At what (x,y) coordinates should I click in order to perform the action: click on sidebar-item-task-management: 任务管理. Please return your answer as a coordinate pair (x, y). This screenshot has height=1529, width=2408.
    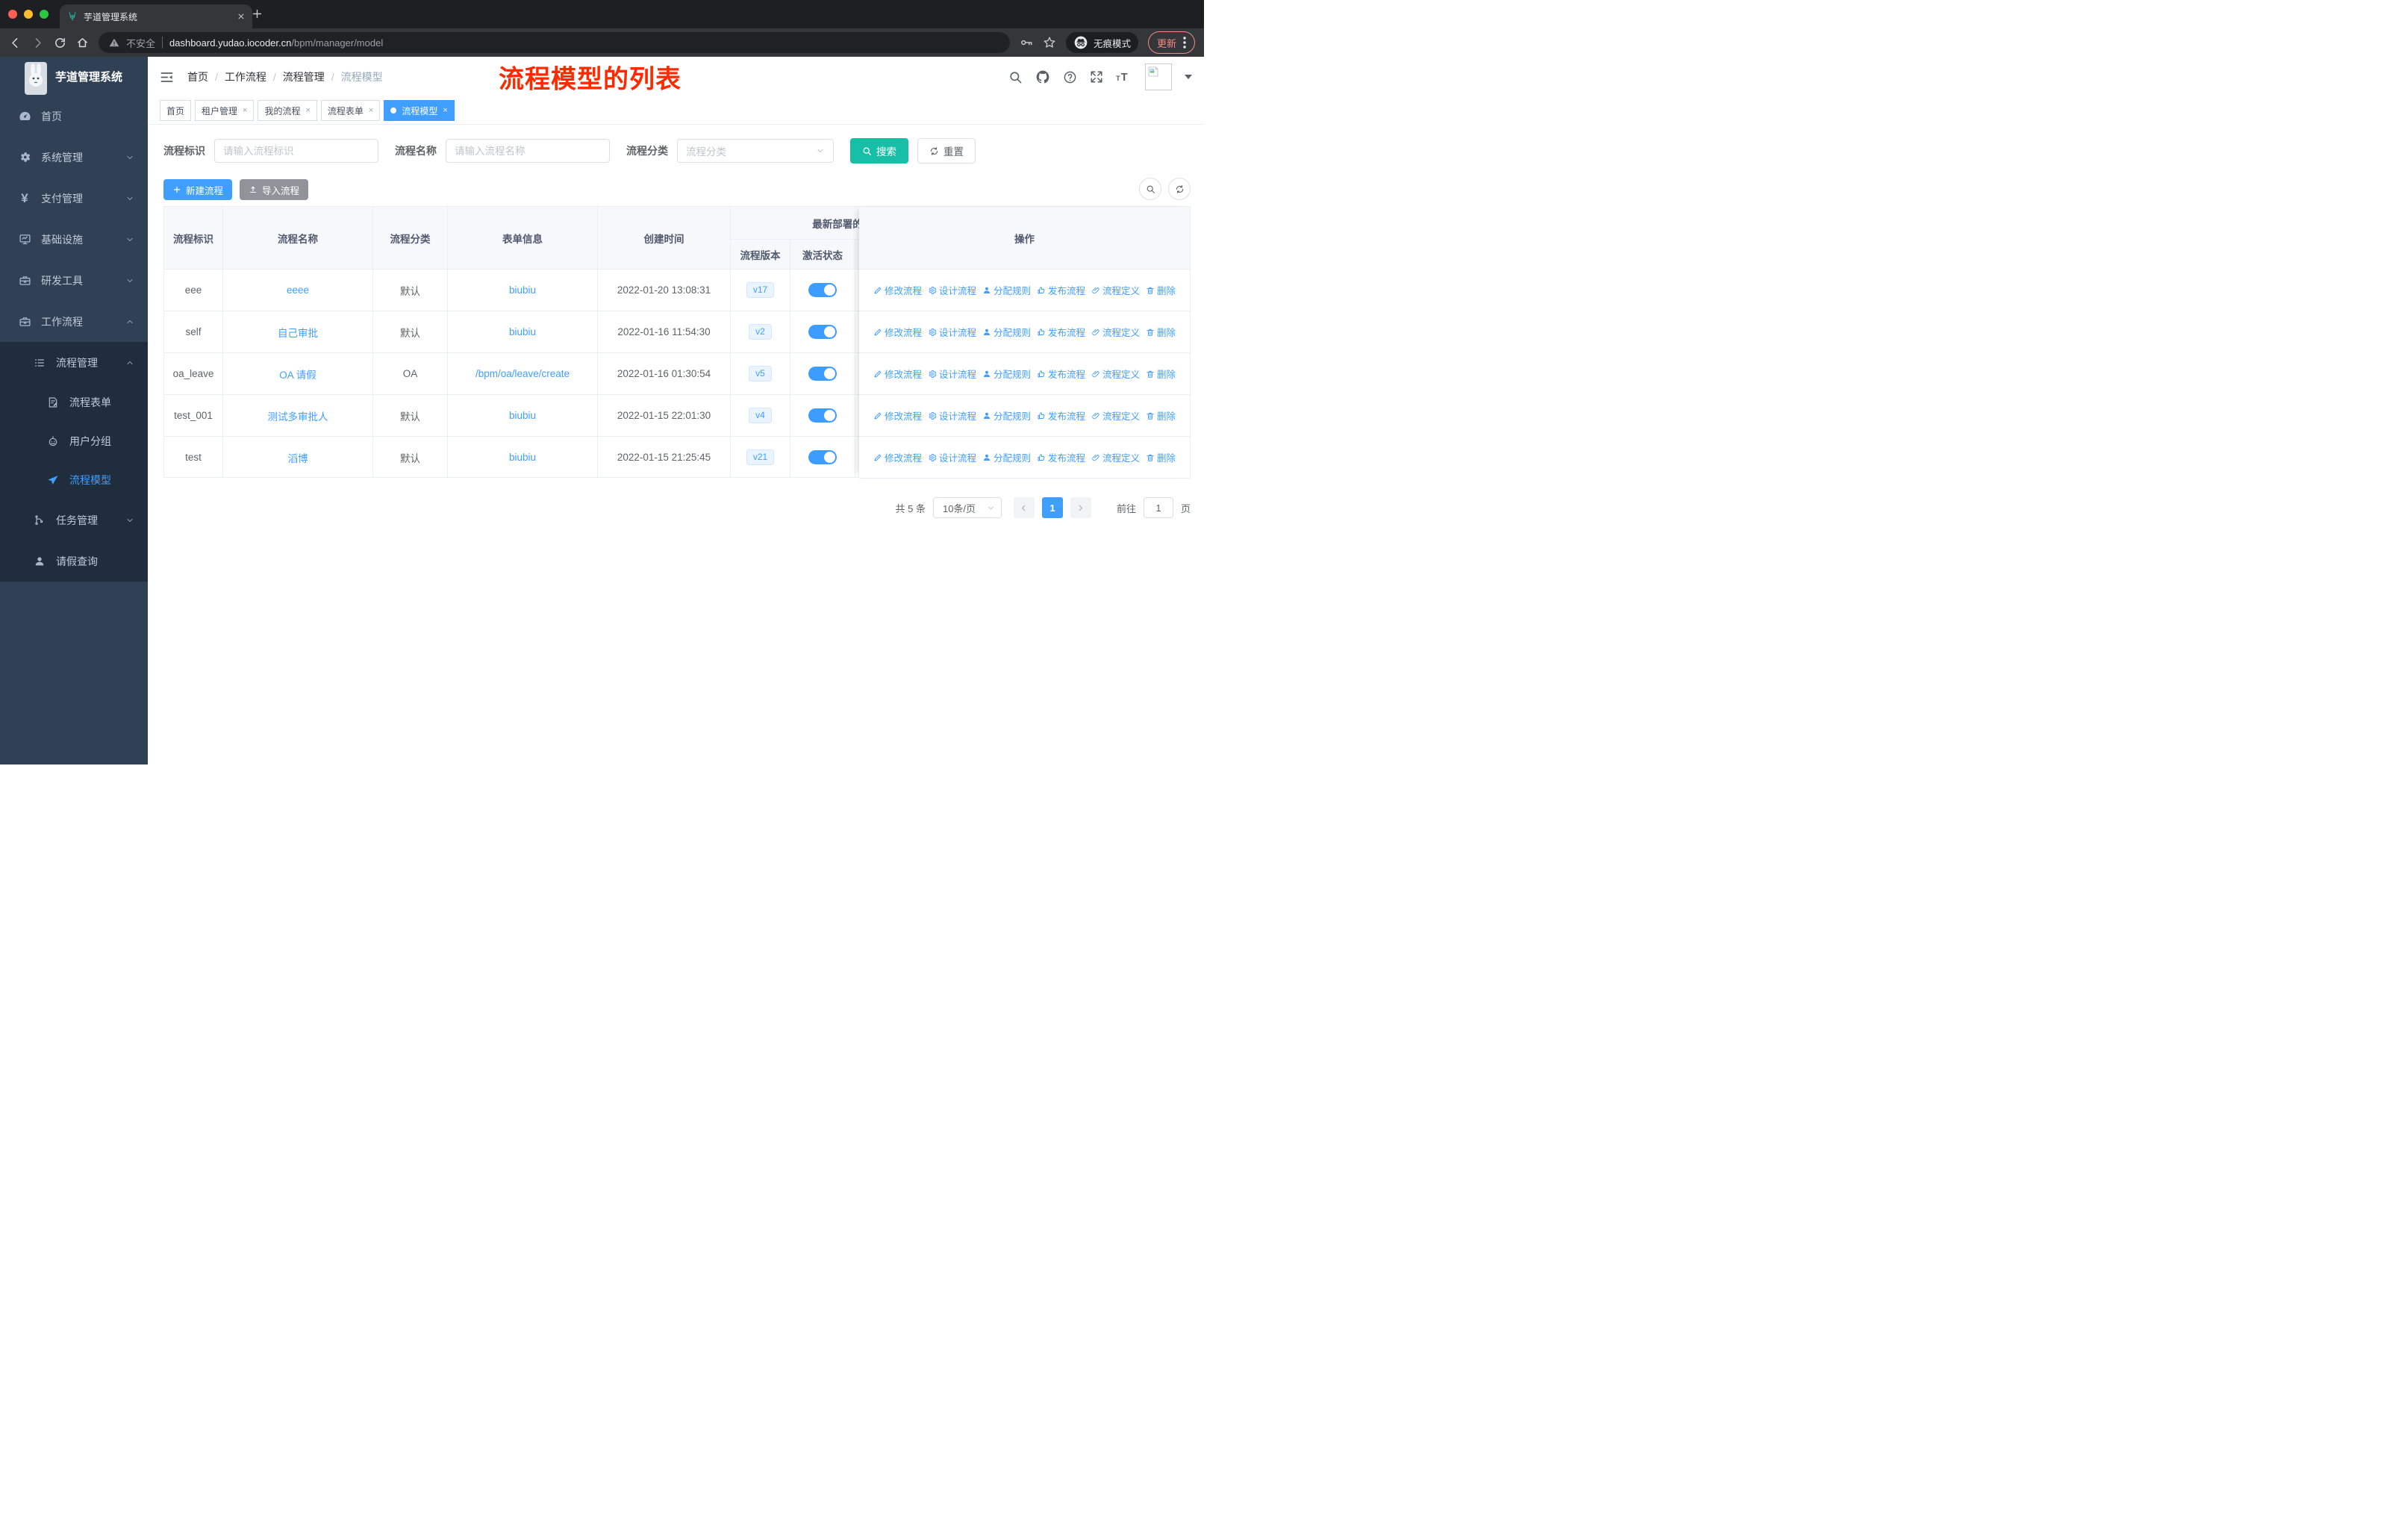
    Looking at the image, I should click on (74, 520).